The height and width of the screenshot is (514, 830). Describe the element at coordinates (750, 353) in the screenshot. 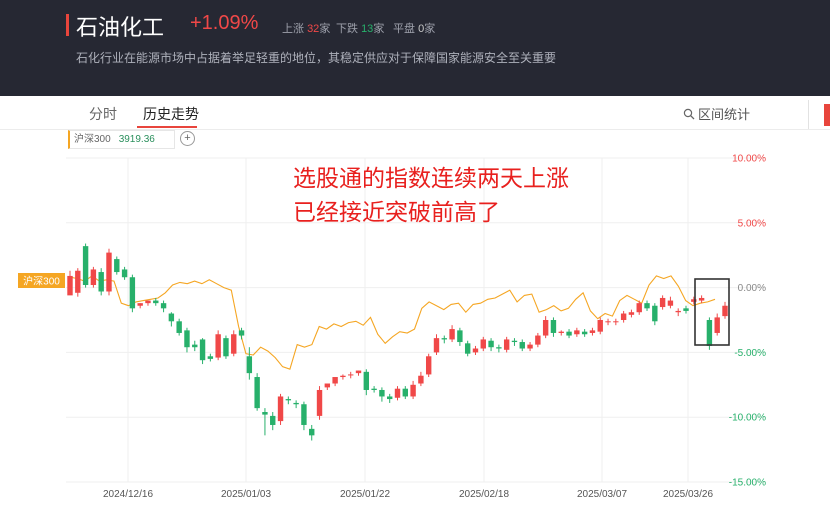

I see `y-tick-label: -5.00%` at that location.